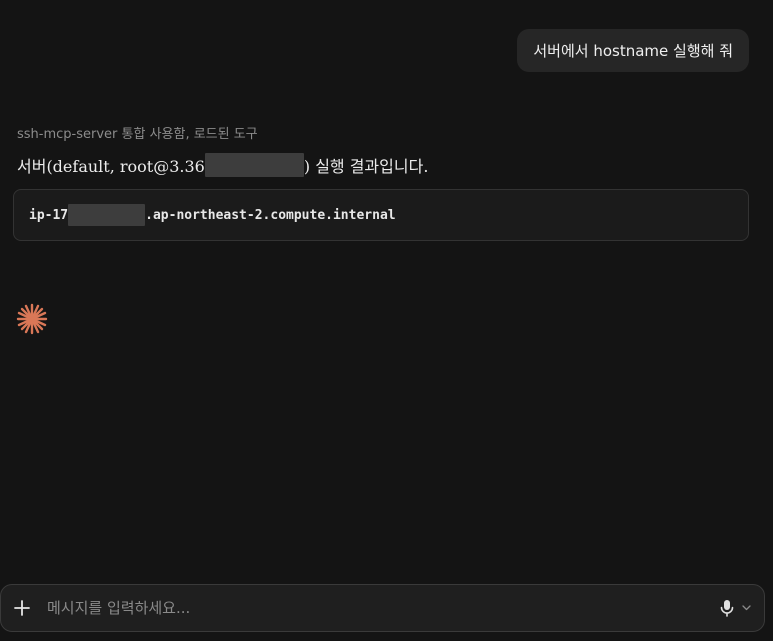 The width and height of the screenshot is (773, 641). Describe the element at coordinates (49, 215) in the screenshot. I see `code-text-prefix: ip-17` at that location.